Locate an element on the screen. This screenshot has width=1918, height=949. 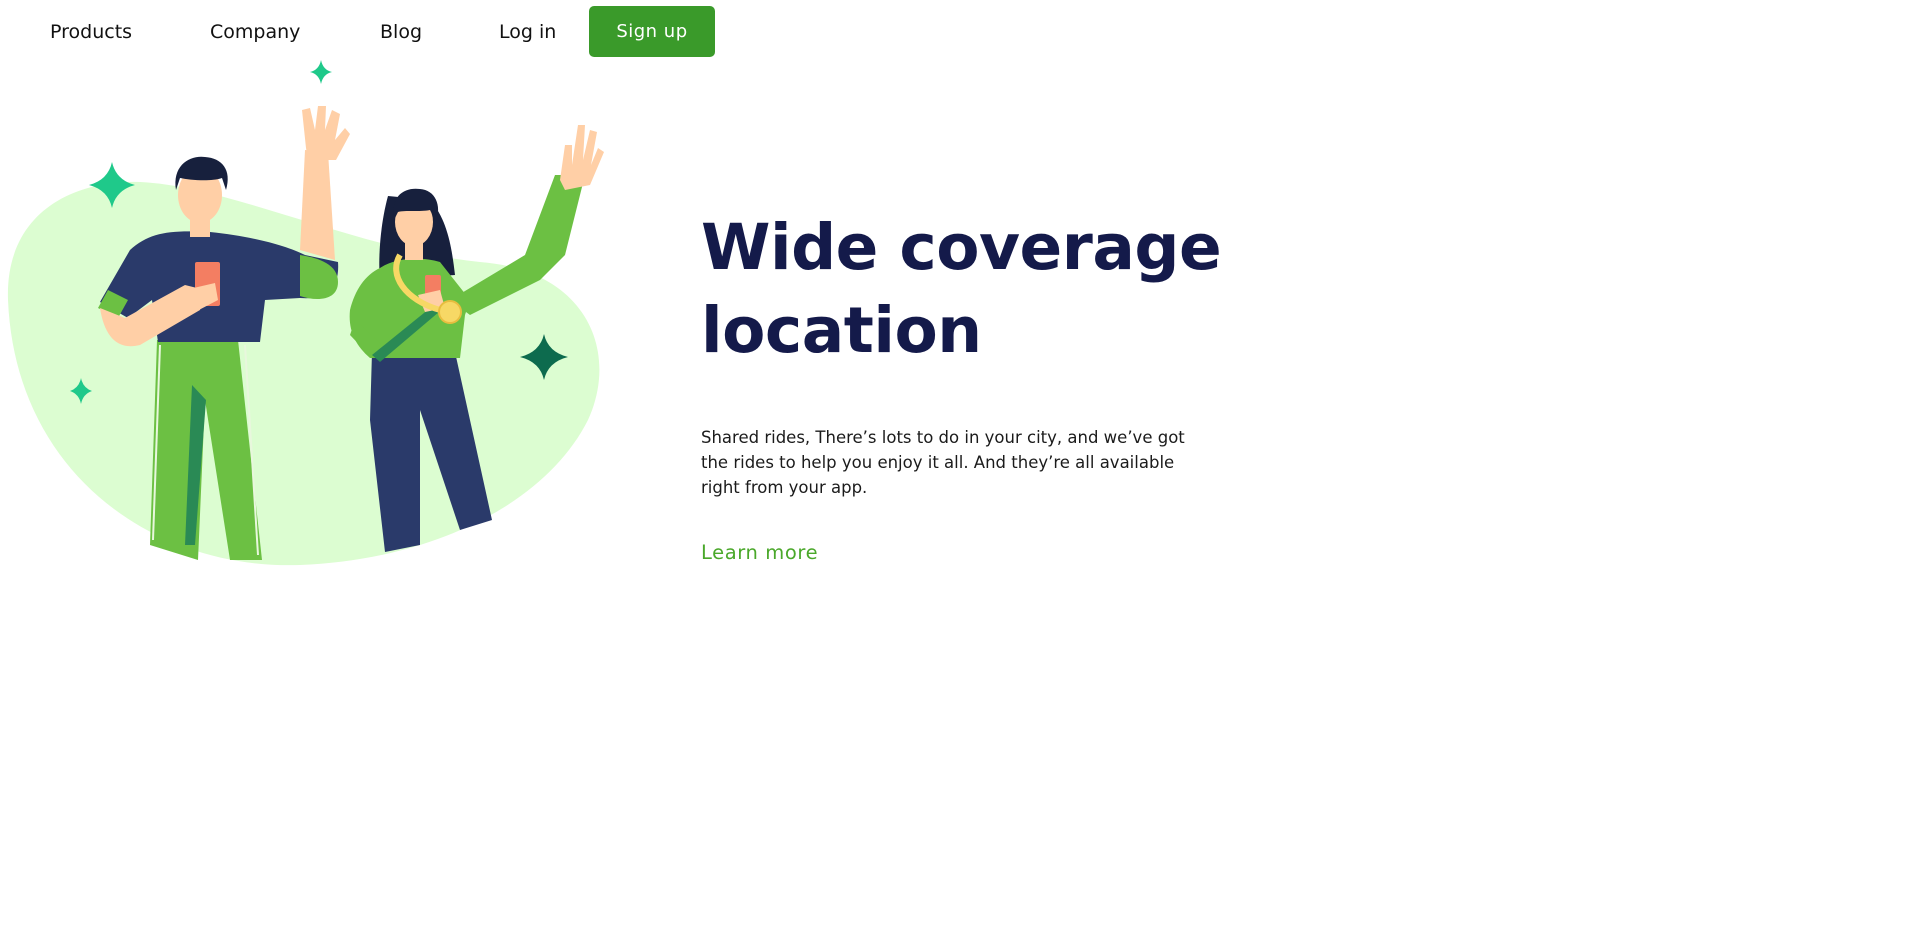
top-nav: Products Company Blog Log in Sign up is located at coordinates (380, 32).